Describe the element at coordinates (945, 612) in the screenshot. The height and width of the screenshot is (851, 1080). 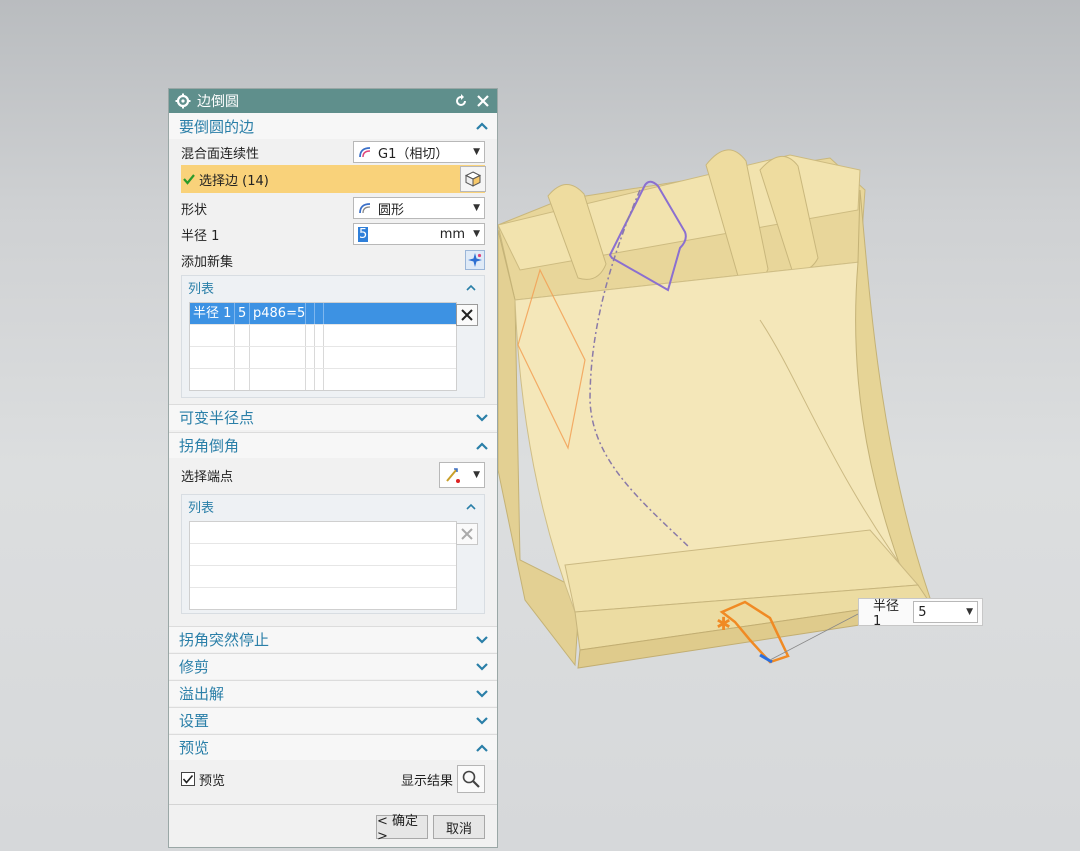
I see `floating-radius-dropdown: 5 ▼` at that location.